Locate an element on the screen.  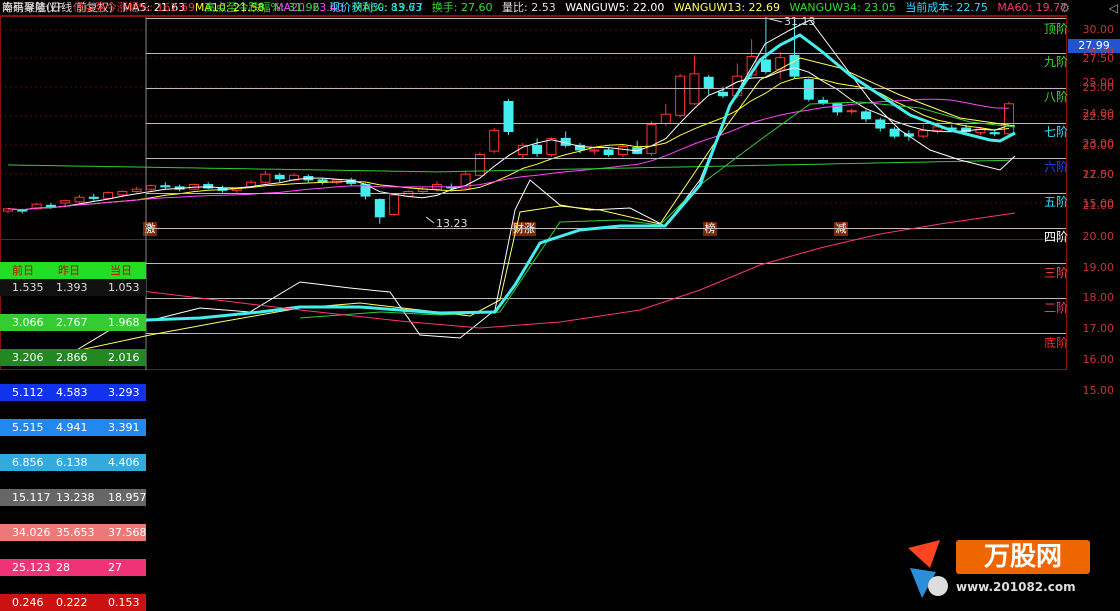
chip-table-cell: 25.123 is located at coordinates (31, 567).